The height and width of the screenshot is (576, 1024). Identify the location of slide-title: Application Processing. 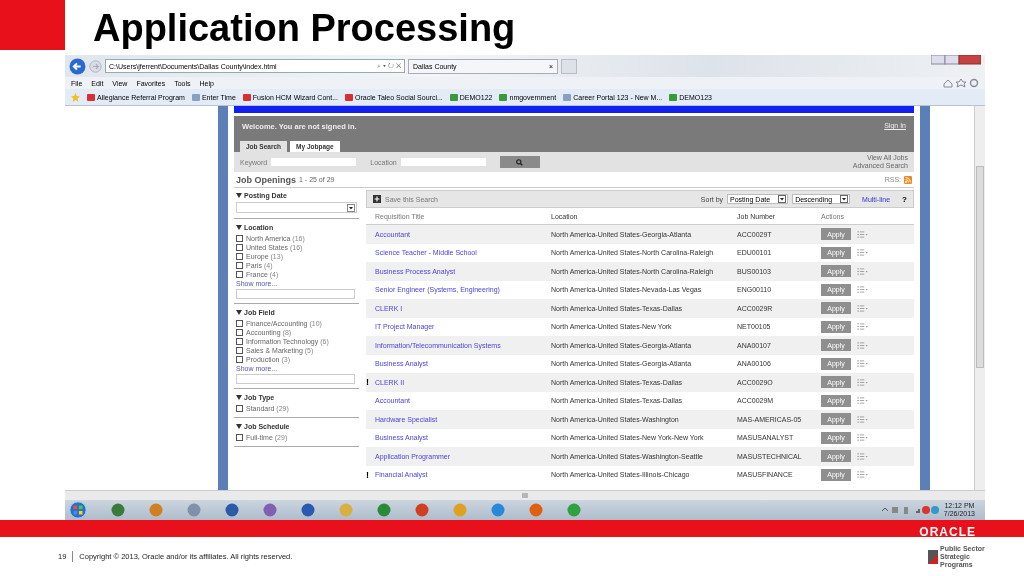
(304, 28).